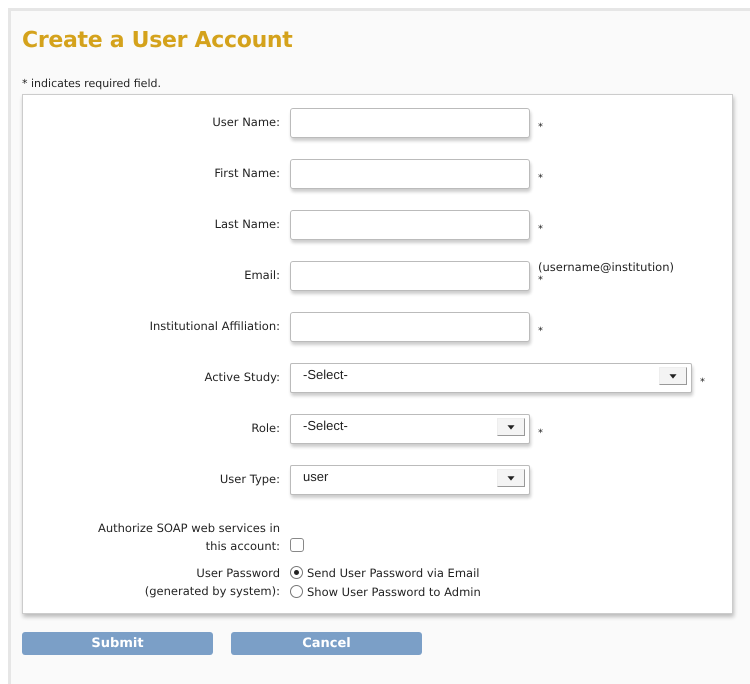 This screenshot has height=684, width=750. I want to click on field-hint: (username@institution), so click(606, 267).